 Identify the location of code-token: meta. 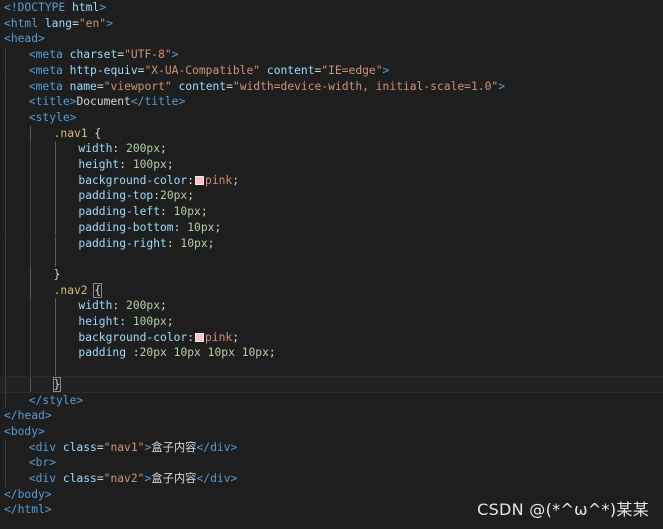
(49, 55).